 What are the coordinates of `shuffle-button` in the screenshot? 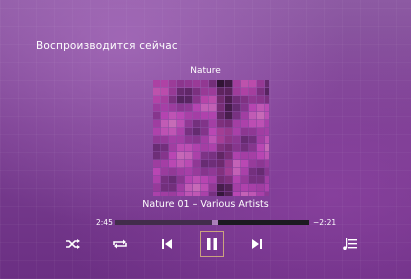 It's located at (73, 244).